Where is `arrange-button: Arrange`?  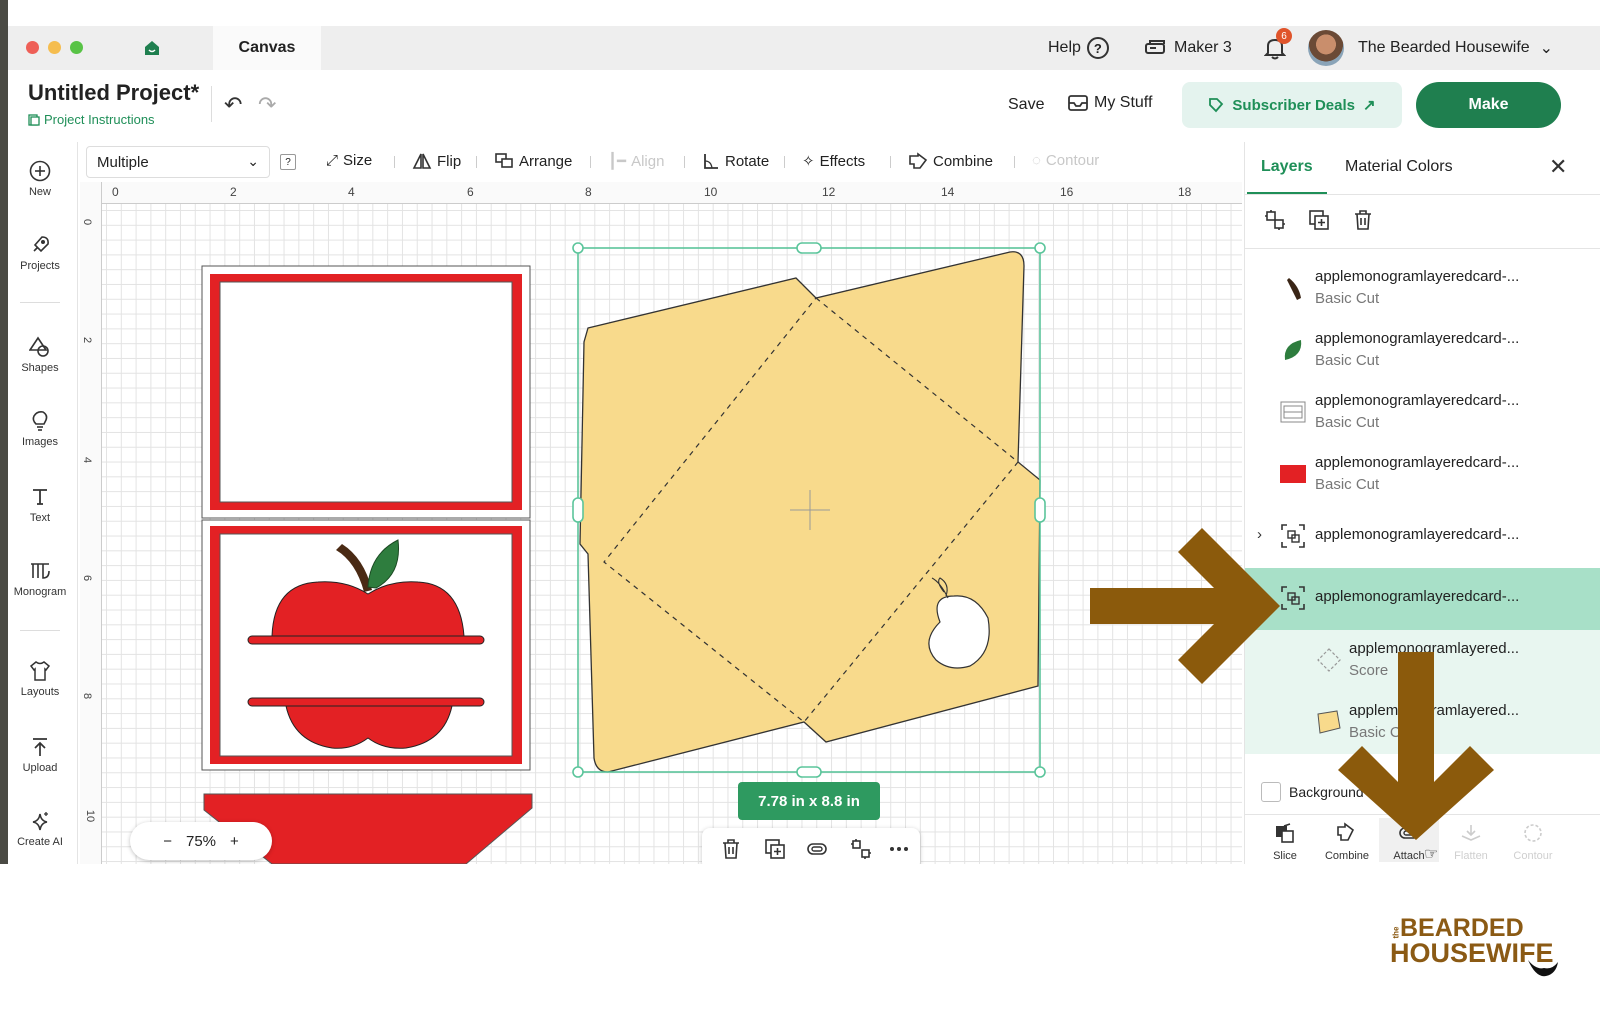
arrange-button: Arrange is located at coordinates (533, 161).